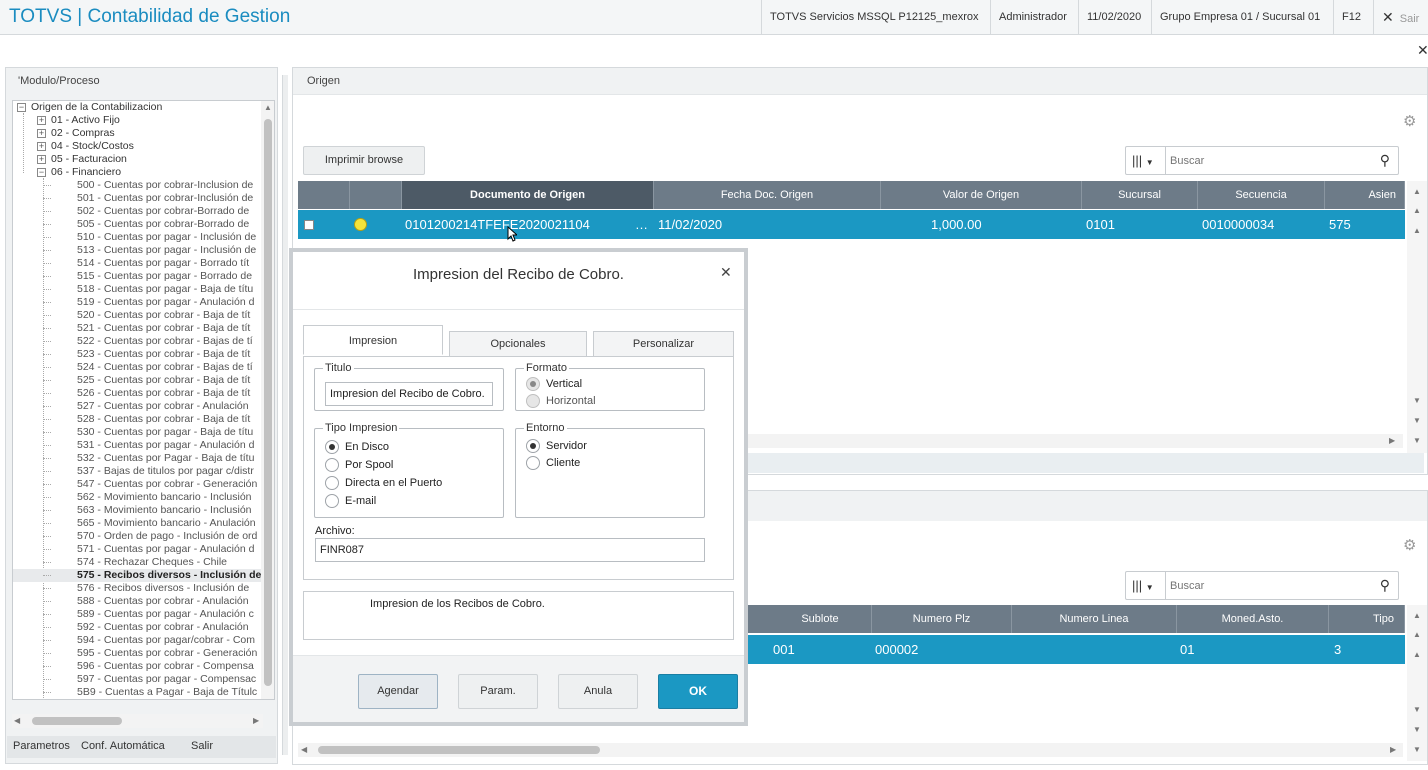 This screenshot has width=1428, height=770. What do you see at coordinates (138, 653) in the screenshot?
I see `tree-item: 595 - Cuentas por cobrar - Generación` at bounding box center [138, 653].